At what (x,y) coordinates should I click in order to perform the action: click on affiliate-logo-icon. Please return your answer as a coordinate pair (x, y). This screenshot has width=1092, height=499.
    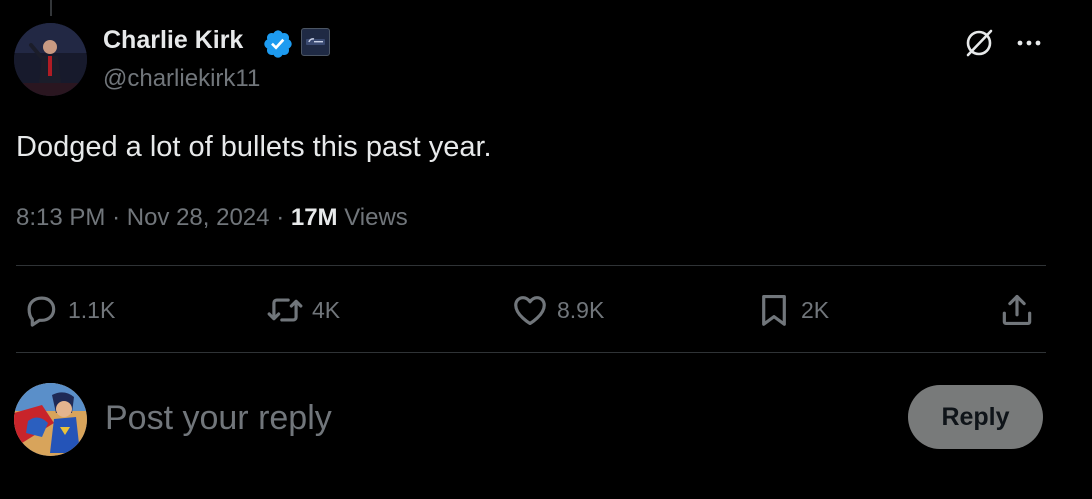
    Looking at the image, I should click on (315, 41).